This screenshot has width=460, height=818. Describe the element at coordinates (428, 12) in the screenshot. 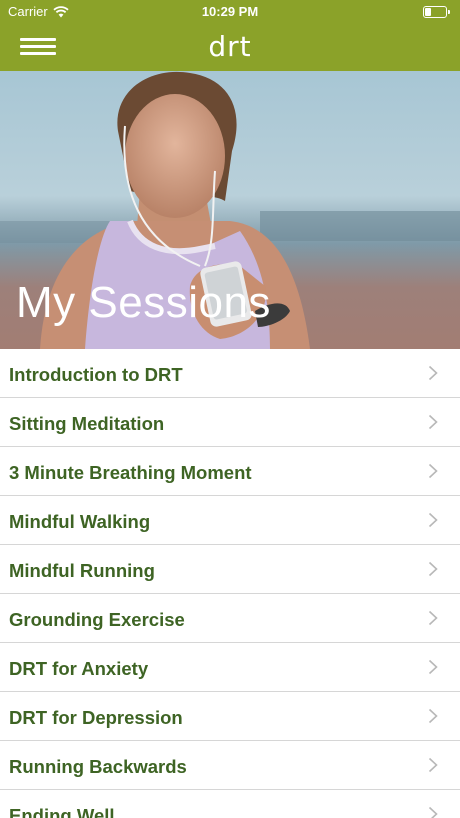

I see `battery-level` at that location.